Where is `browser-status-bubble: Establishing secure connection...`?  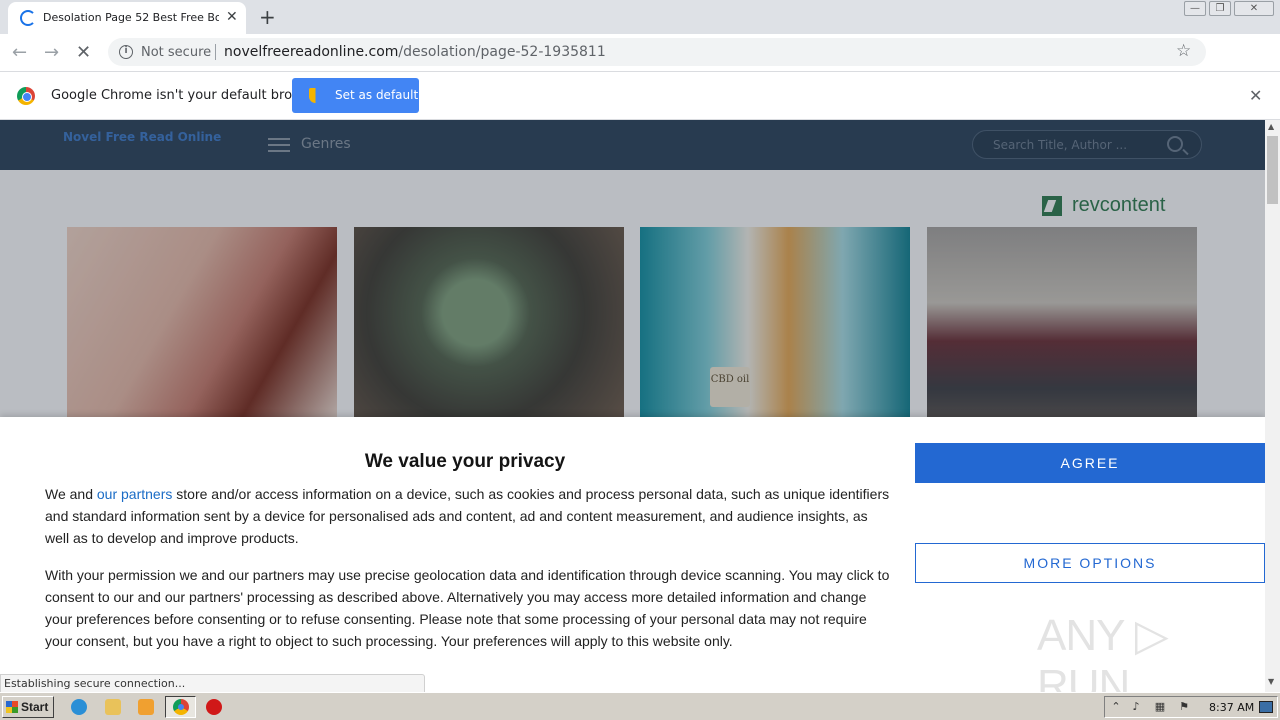
browser-status-bubble: Establishing secure connection... is located at coordinates (212, 683).